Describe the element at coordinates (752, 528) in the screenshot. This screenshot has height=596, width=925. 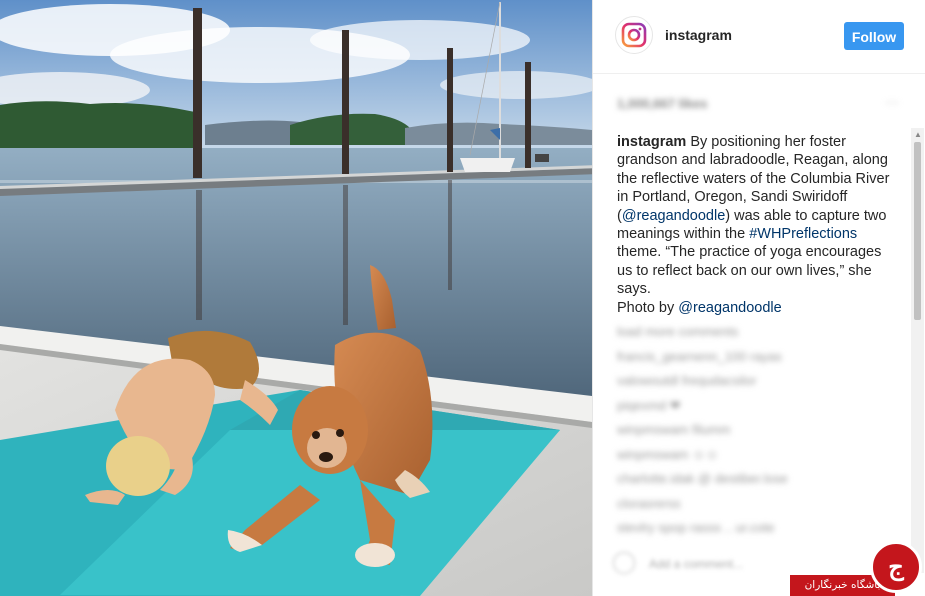
I see `comment-item: stevlry spop rasss .. ur.cote` at that location.